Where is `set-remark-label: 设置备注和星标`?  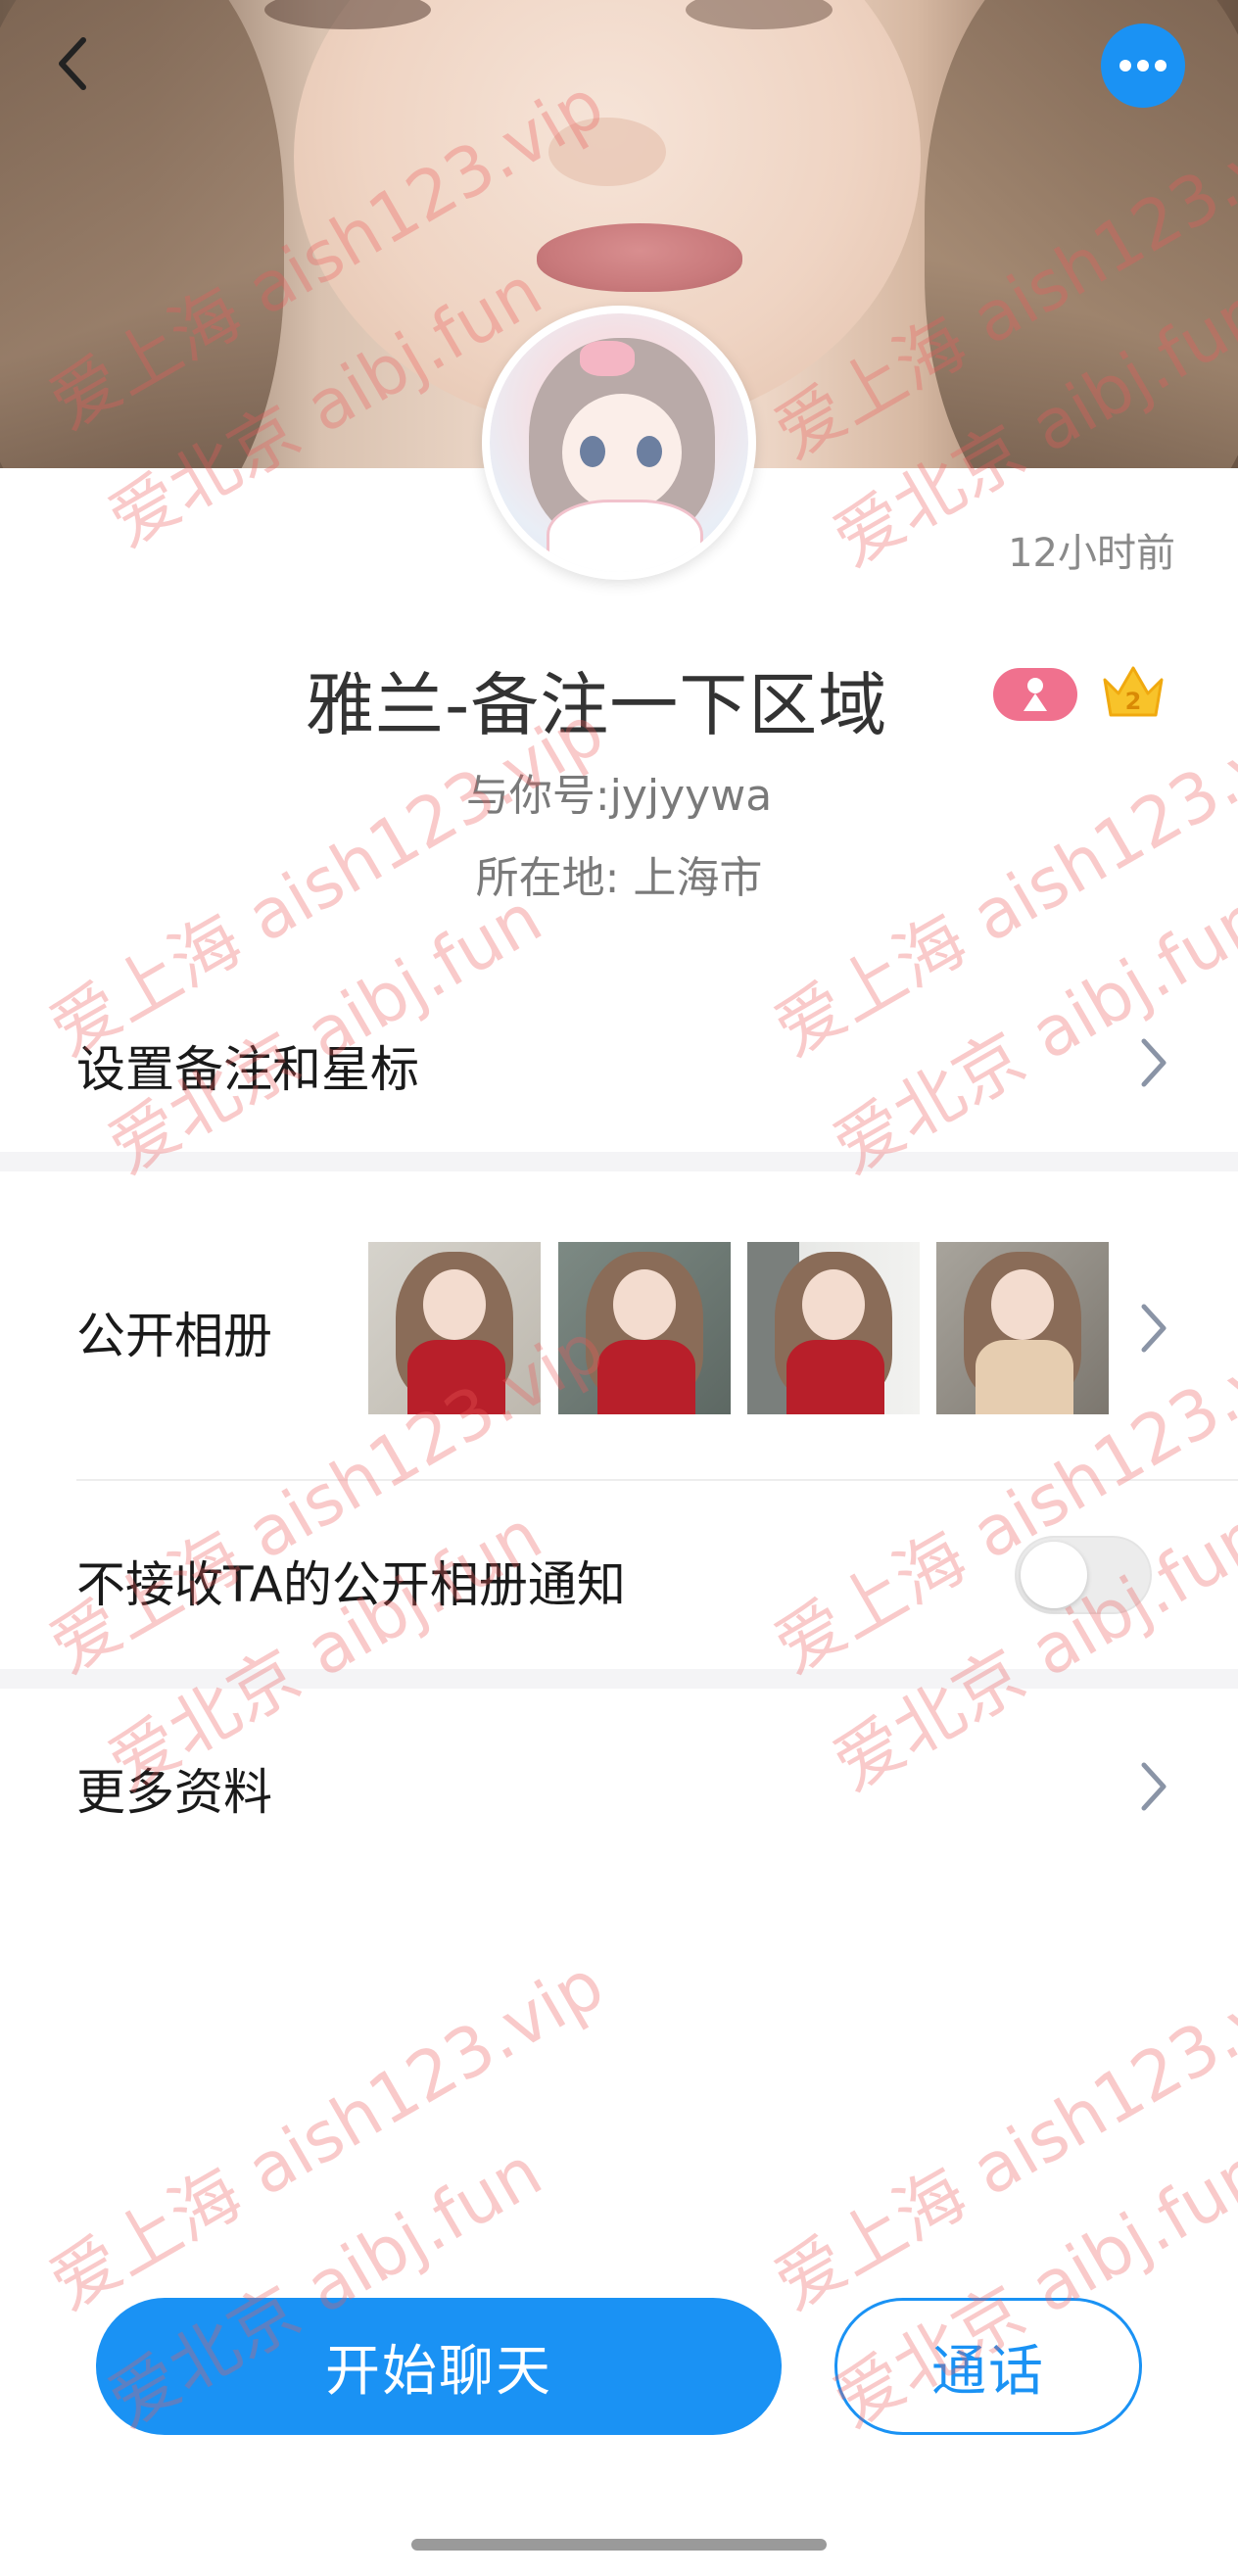 set-remark-label: 设置备注和星标 is located at coordinates (247, 1069).